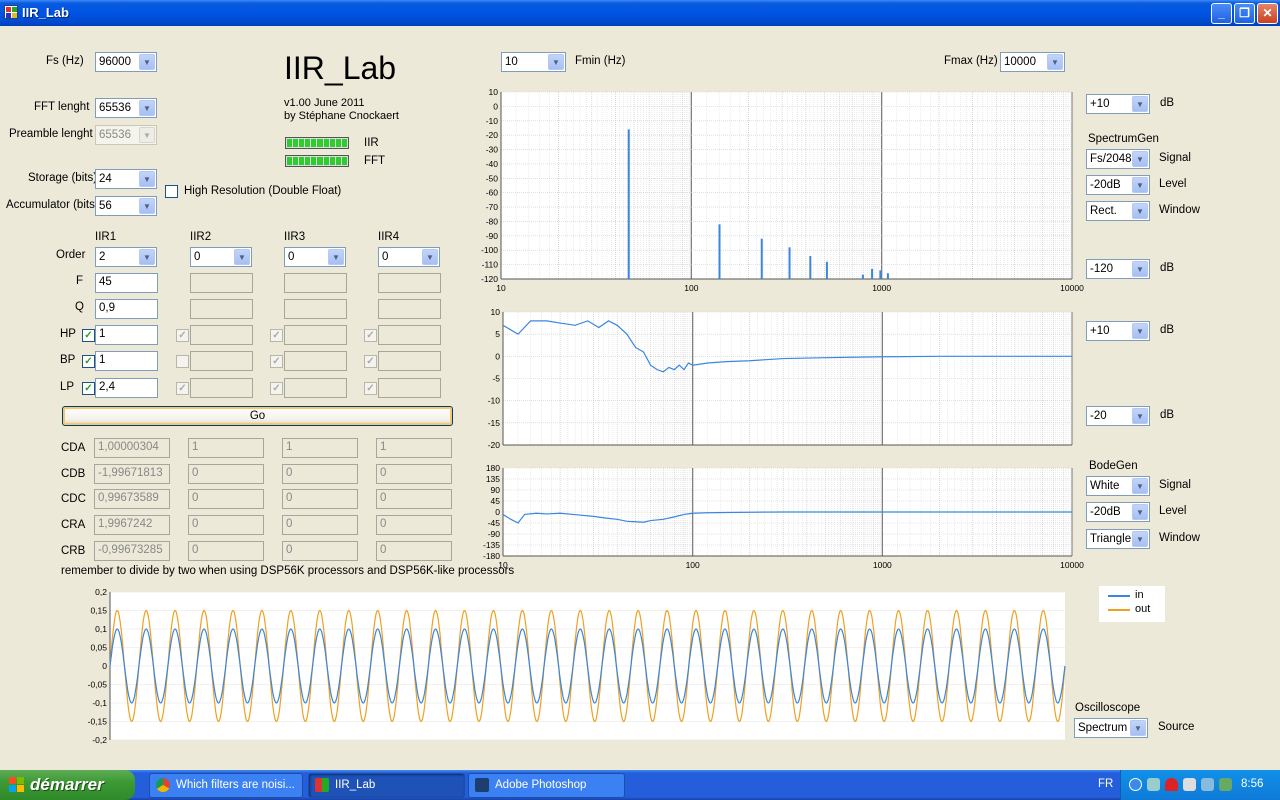 The width and height of the screenshot is (1280, 800). What do you see at coordinates (126, 283) in the screenshot?
I see `iir1-f-input: 45` at bounding box center [126, 283].